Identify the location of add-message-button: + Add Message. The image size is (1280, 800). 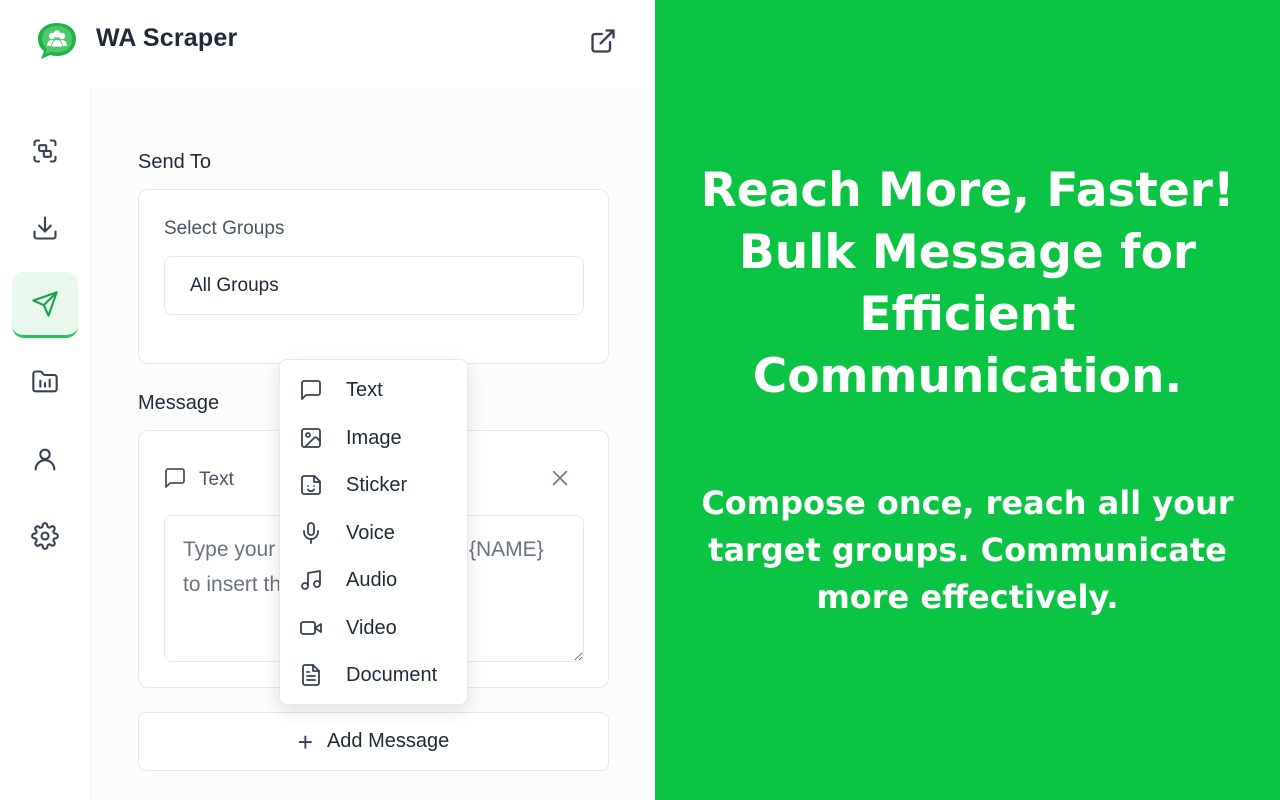
(373, 741).